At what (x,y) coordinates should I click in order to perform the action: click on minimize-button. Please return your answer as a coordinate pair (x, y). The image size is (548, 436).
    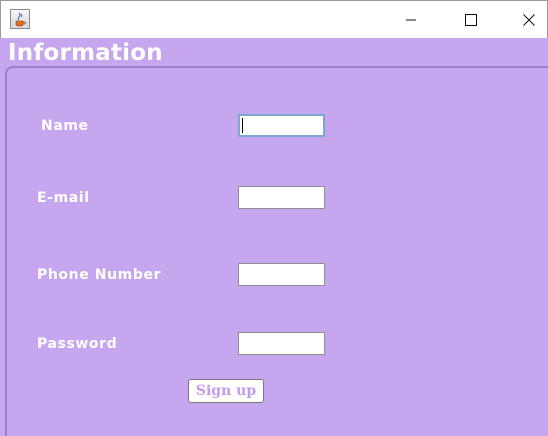
    Looking at the image, I should click on (411, 19).